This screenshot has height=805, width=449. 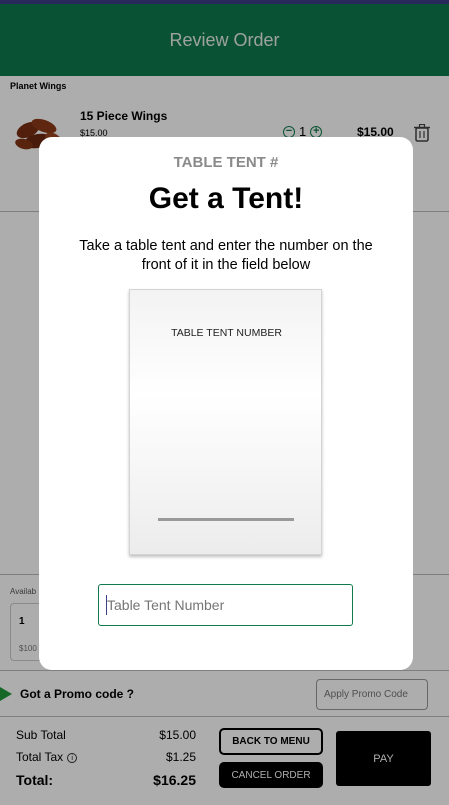 I want to click on table-tent-number-input, so click(x=225, y=605).